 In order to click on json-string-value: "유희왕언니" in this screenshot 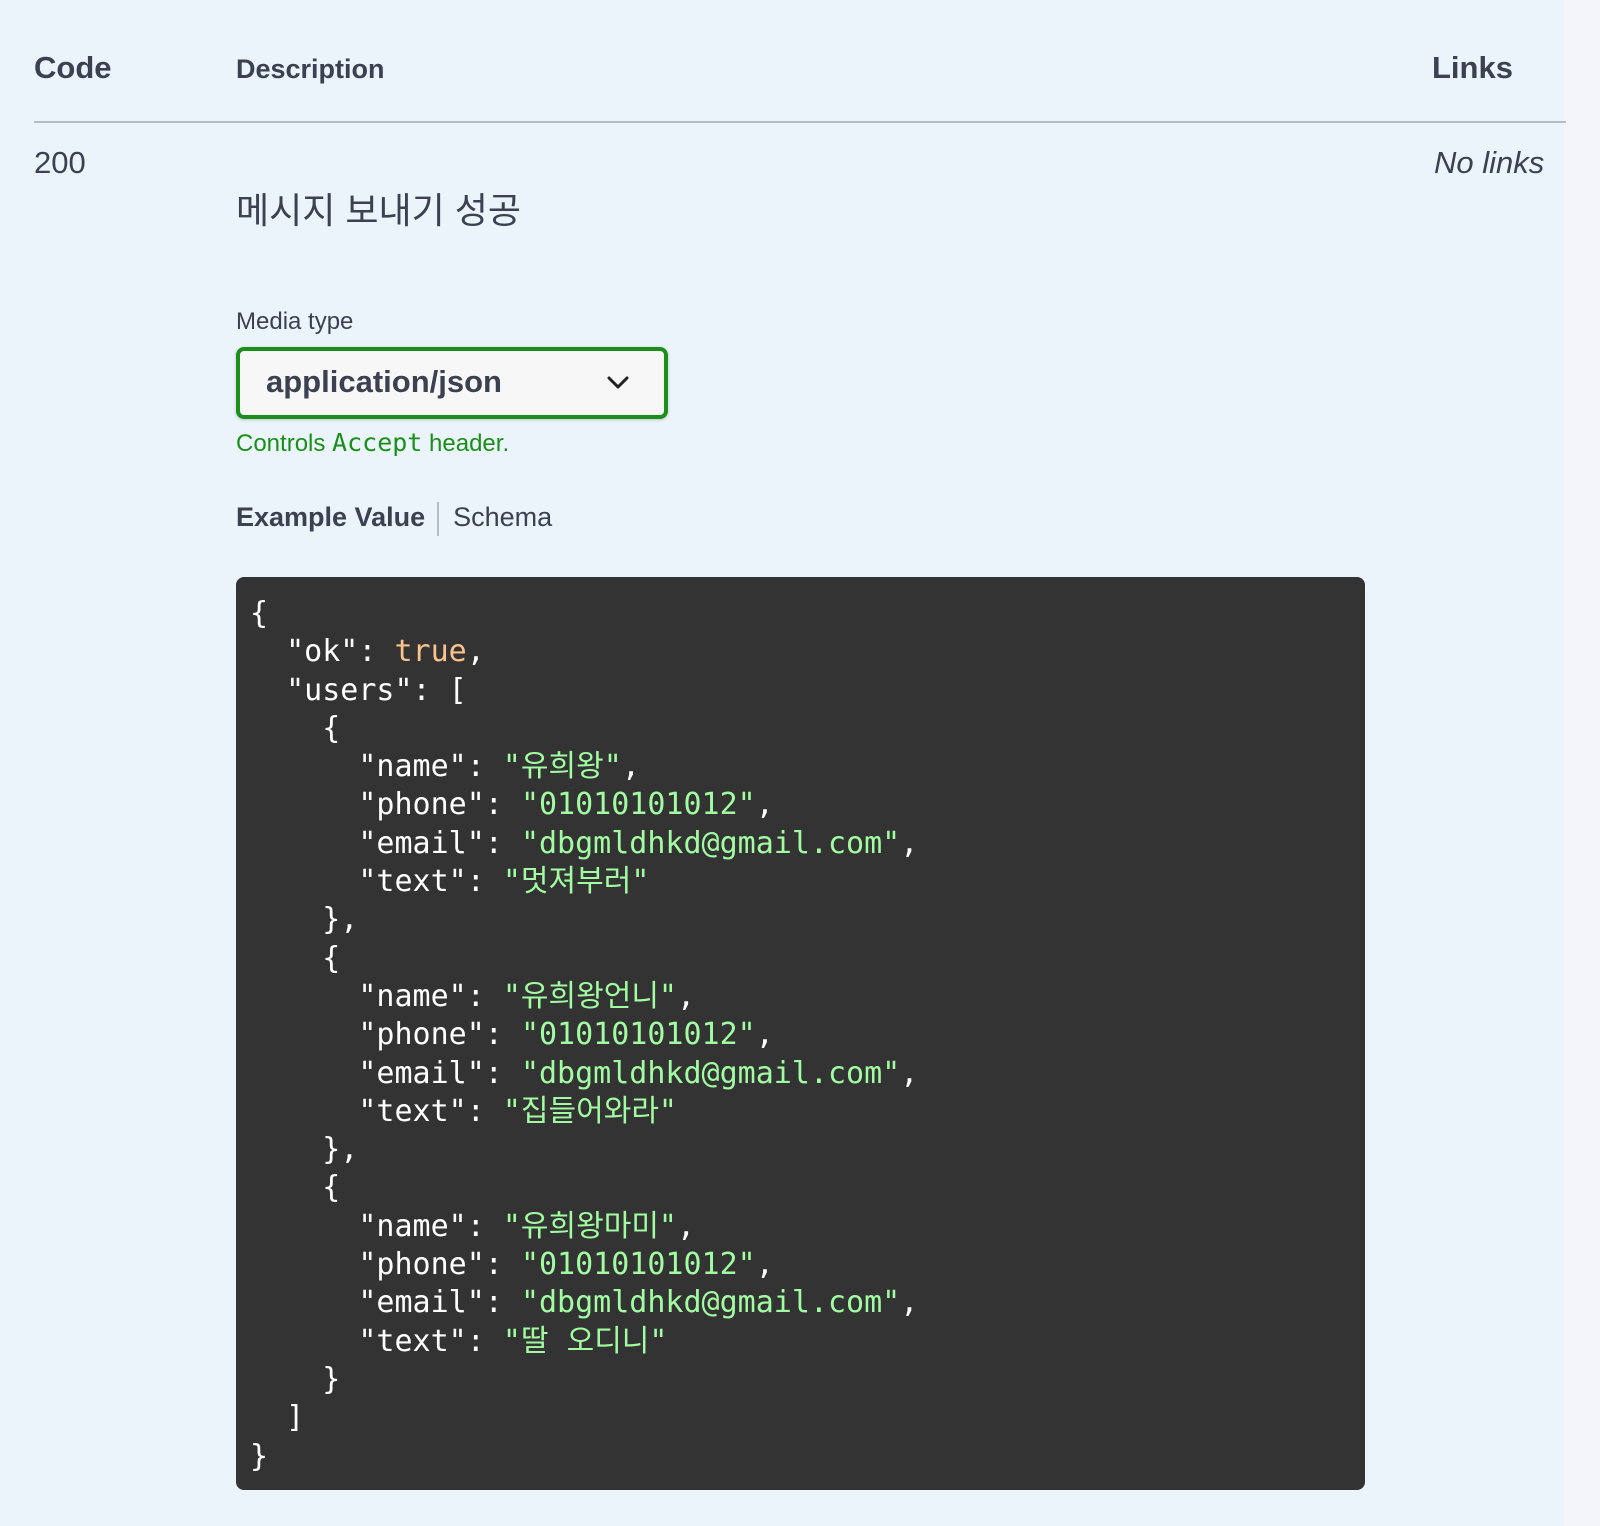, I will do `click(589, 996)`.